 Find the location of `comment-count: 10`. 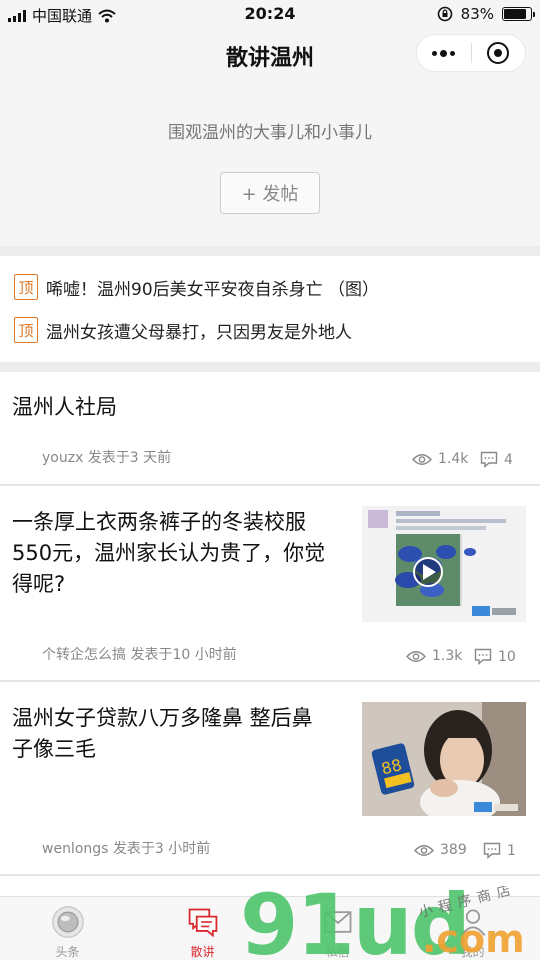

comment-count: 10 is located at coordinates (495, 656).